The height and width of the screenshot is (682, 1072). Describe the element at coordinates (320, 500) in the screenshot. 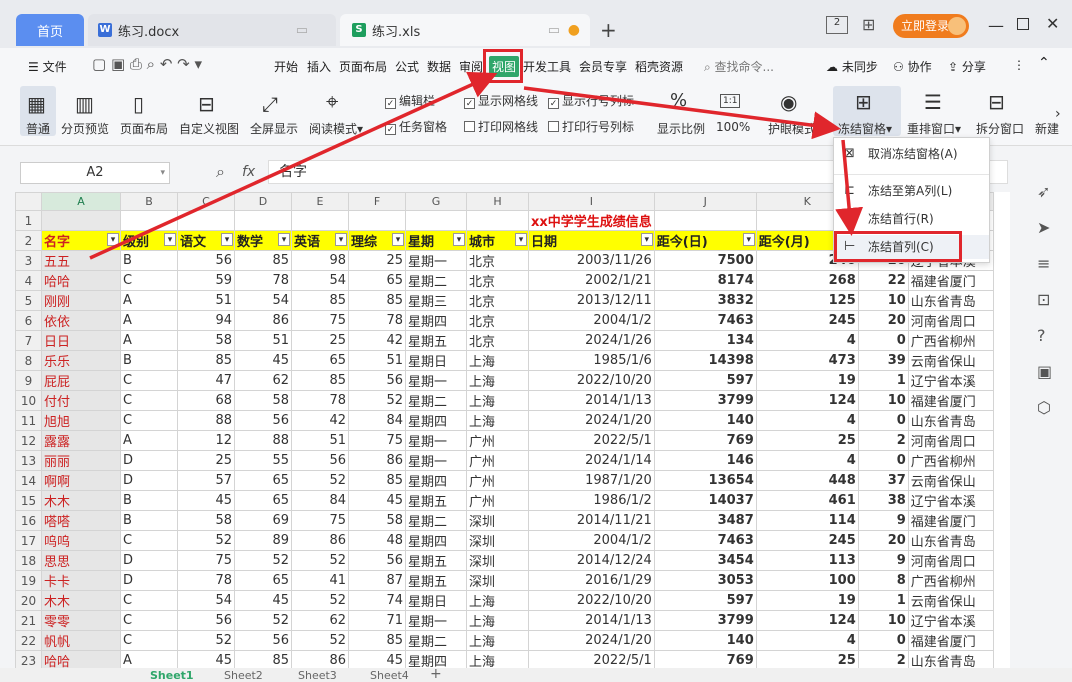

I see `cell: 84` at that location.